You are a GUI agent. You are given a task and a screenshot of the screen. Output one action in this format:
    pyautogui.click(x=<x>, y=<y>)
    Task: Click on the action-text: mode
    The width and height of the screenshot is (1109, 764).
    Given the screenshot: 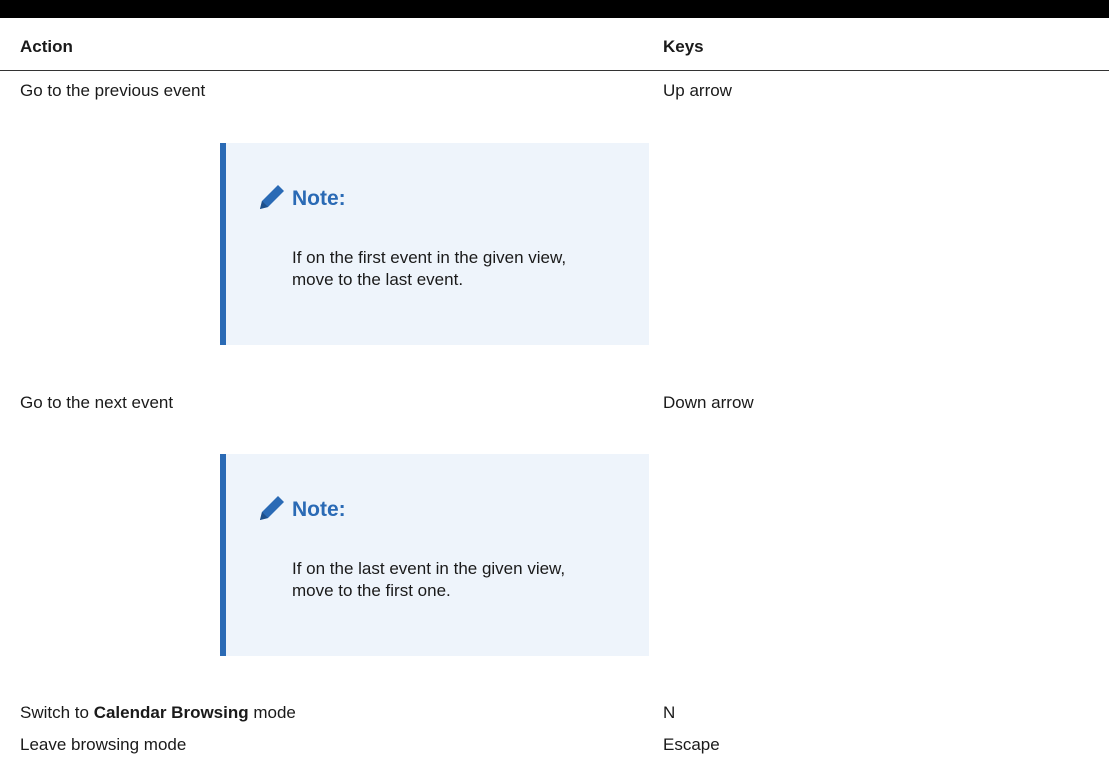 What is the action you would take?
    pyautogui.click(x=272, y=712)
    